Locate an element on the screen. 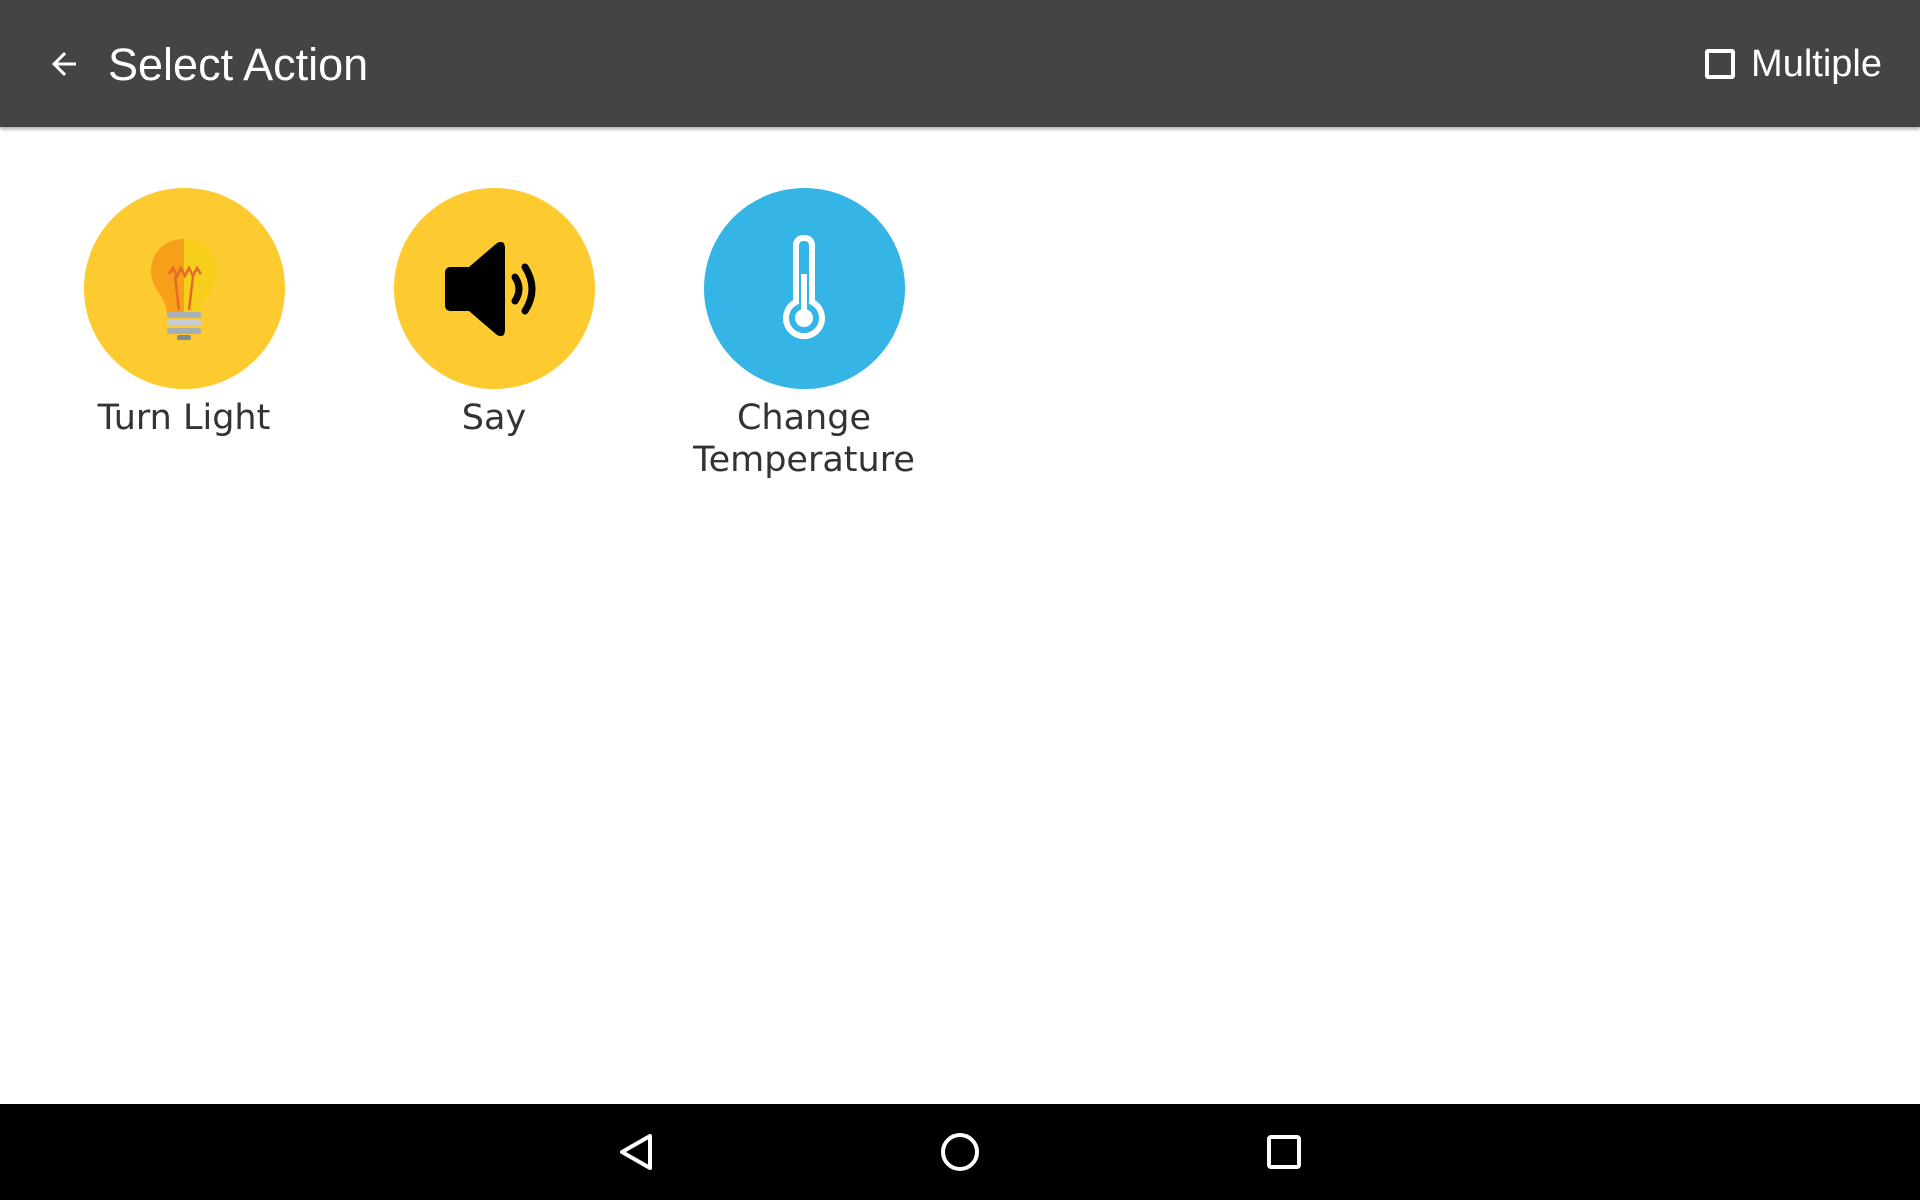 This screenshot has height=1200, width=1920. system-navigation-bar is located at coordinates (960, 1152).